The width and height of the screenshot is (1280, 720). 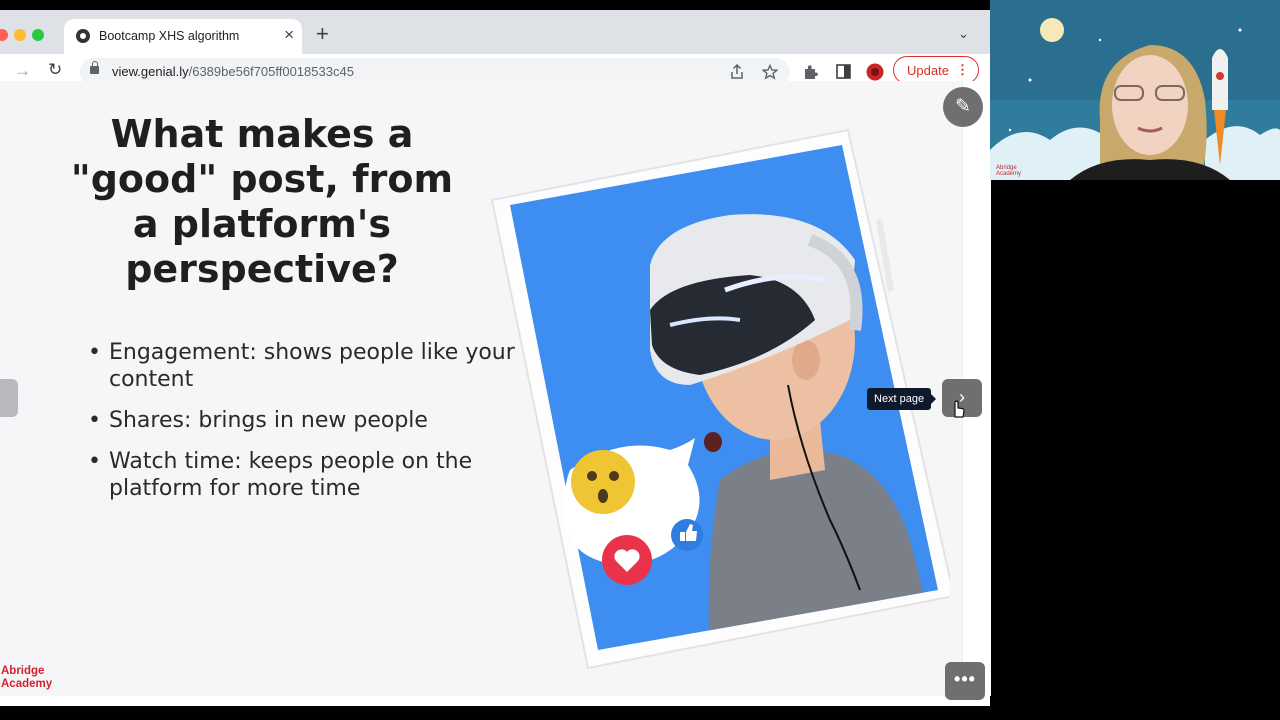 What do you see at coordinates (965, 681) in the screenshot?
I see `more-options-icon: •••` at bounding box center [965, 681].